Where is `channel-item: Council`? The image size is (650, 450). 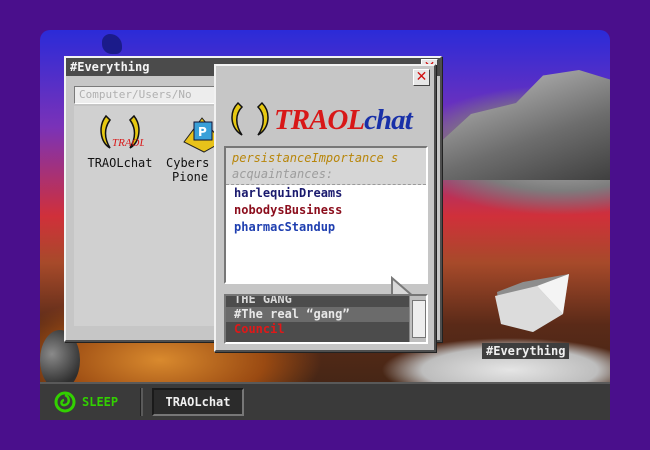
channel-item: Council is located at coordinates (326, 329).